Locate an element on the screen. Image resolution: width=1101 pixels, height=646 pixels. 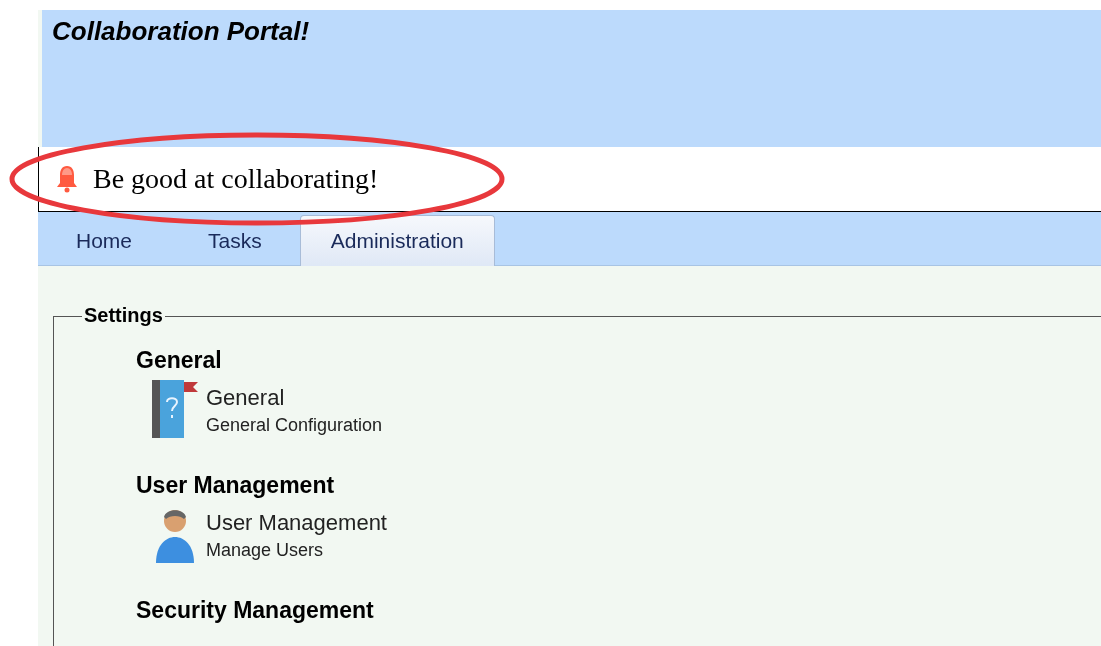
notice-text: Be good at collaborating! is located at coordinates (236, 179).